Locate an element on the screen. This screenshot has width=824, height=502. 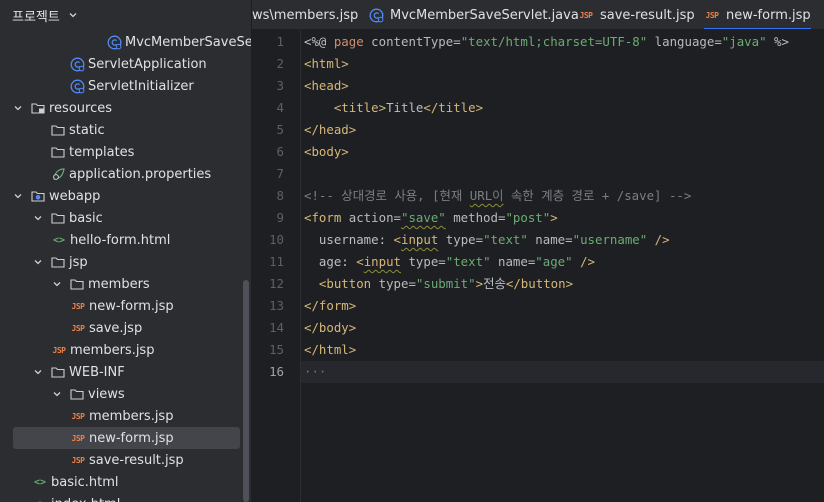
line-number: 13 is located at coordinates (276, 305).